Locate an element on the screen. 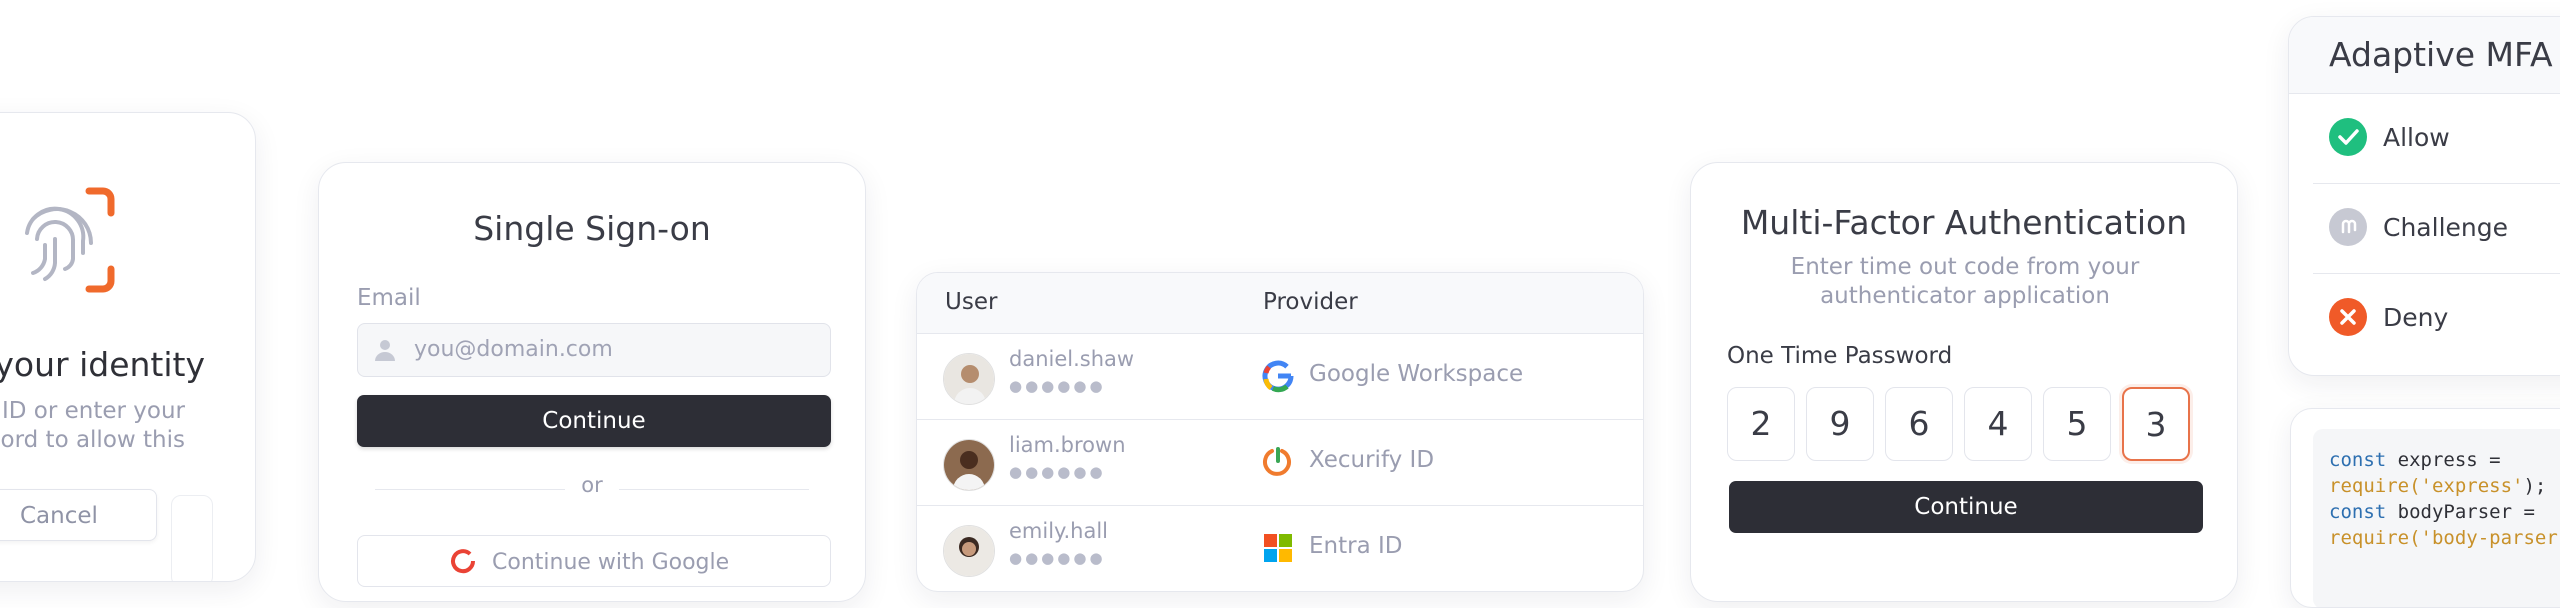  sso-title: Single Sign-on is located at coordinates (592, 228).